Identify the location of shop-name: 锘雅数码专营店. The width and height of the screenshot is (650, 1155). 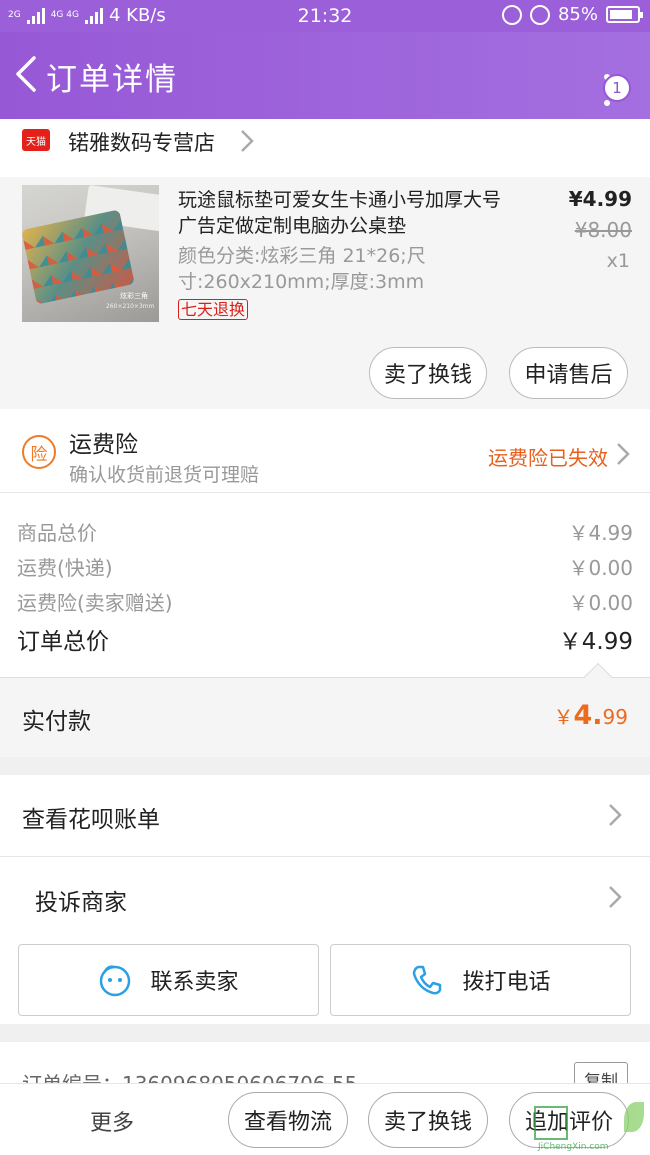
(141, 142).